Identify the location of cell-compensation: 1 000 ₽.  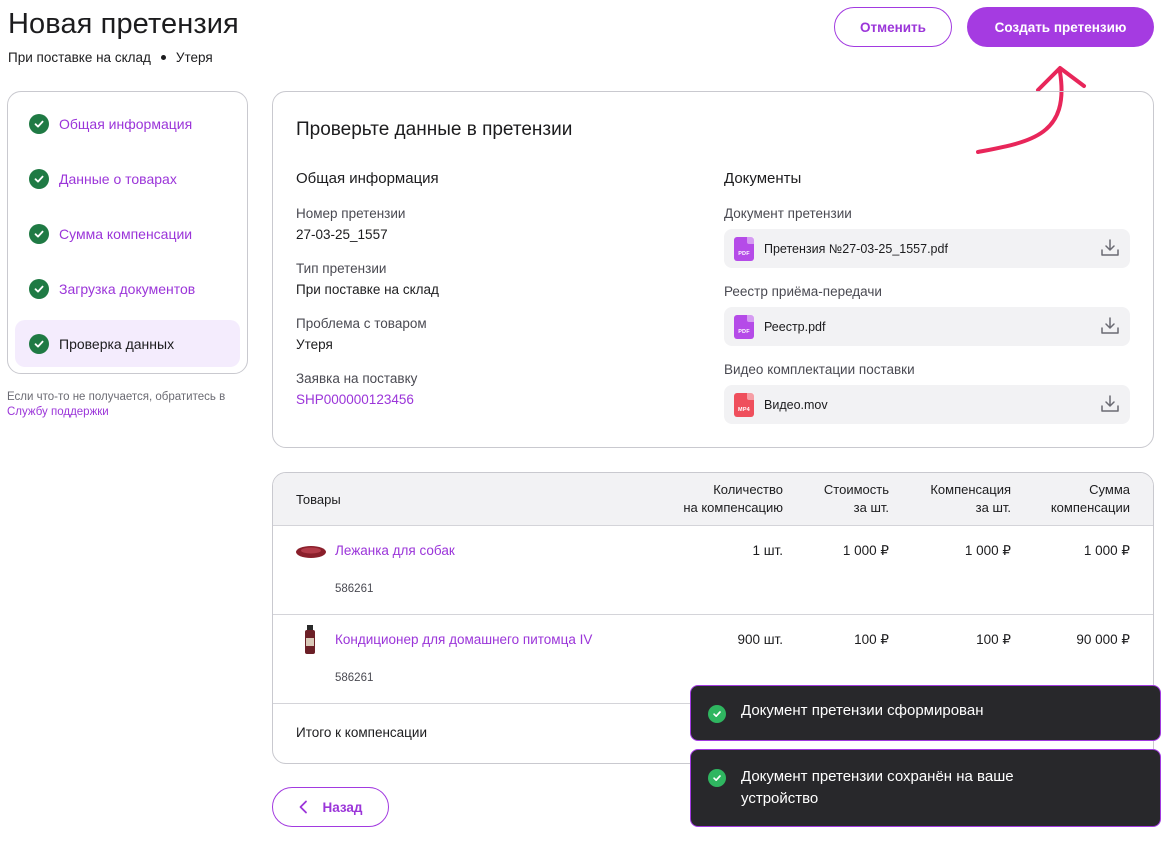
(987, 550).